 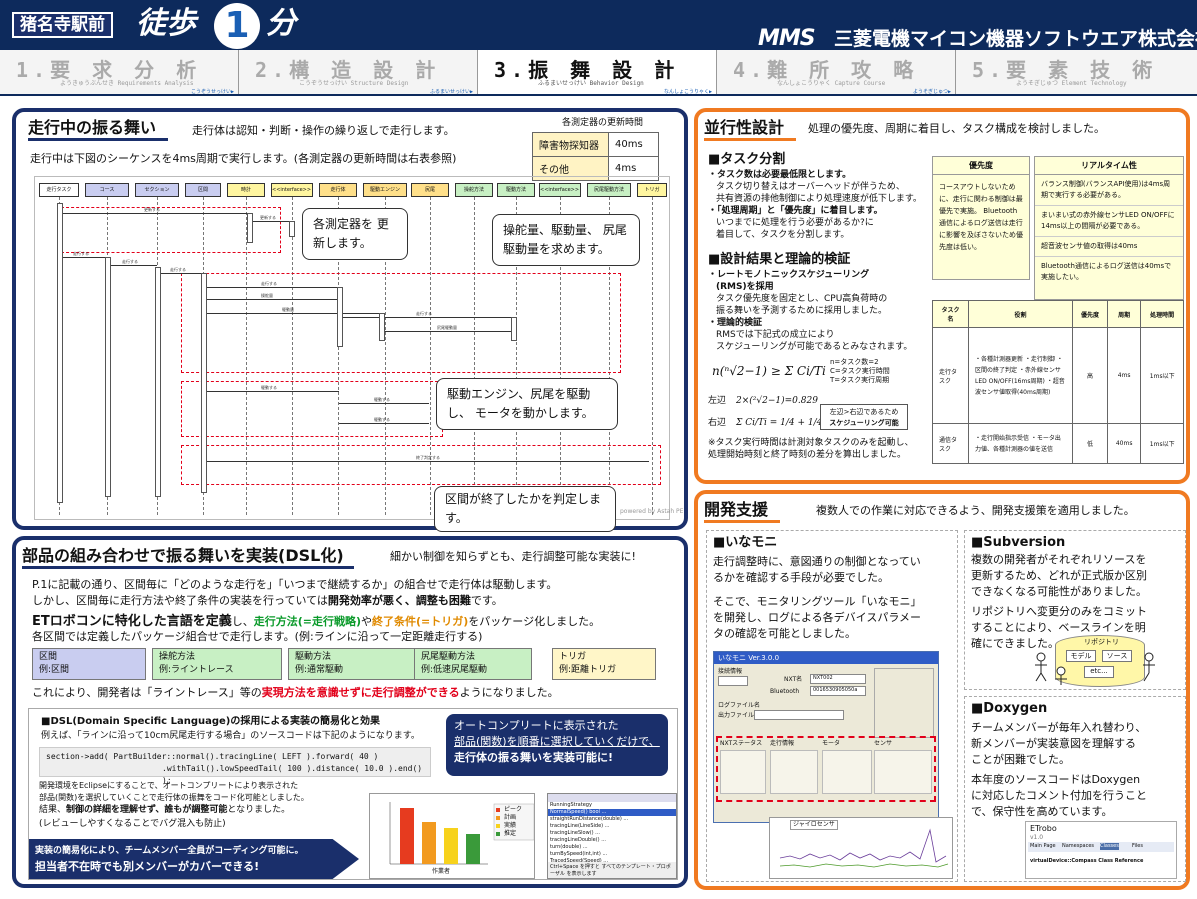 What do you see at coordinates (1009, 708) in the screenshot?
I see `doxygen-heading: ■Doxygen` at bounding box center [1009, 708].